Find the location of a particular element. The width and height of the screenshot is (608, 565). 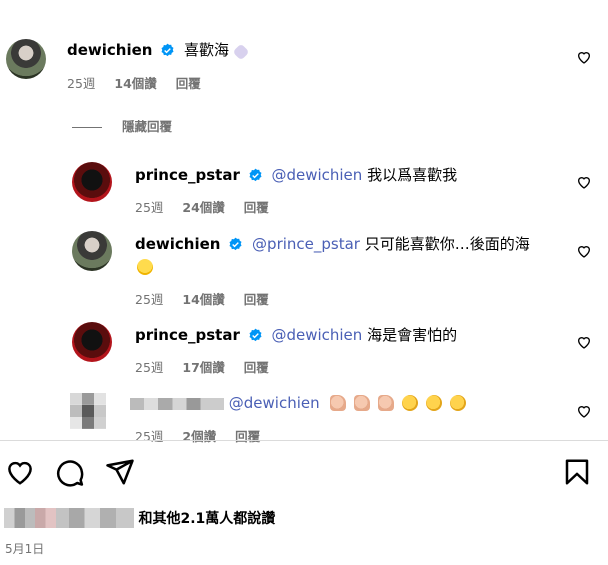

comment-meta: 25週 17個讚 回覆 is located at coordinates (209, 366).